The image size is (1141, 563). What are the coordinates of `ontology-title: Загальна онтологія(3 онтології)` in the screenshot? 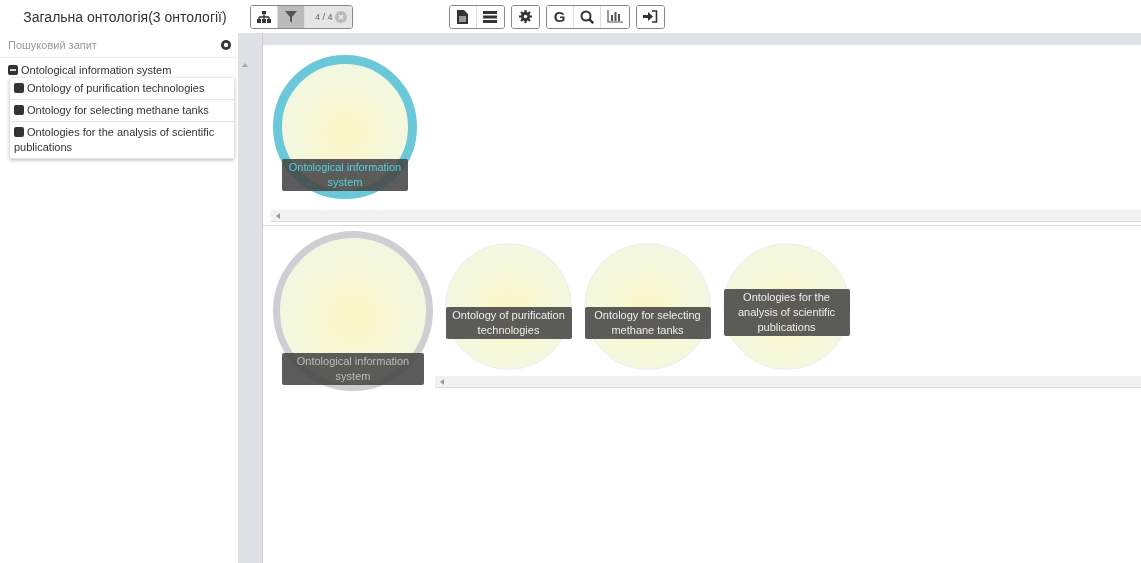 It's located at (125, 16).